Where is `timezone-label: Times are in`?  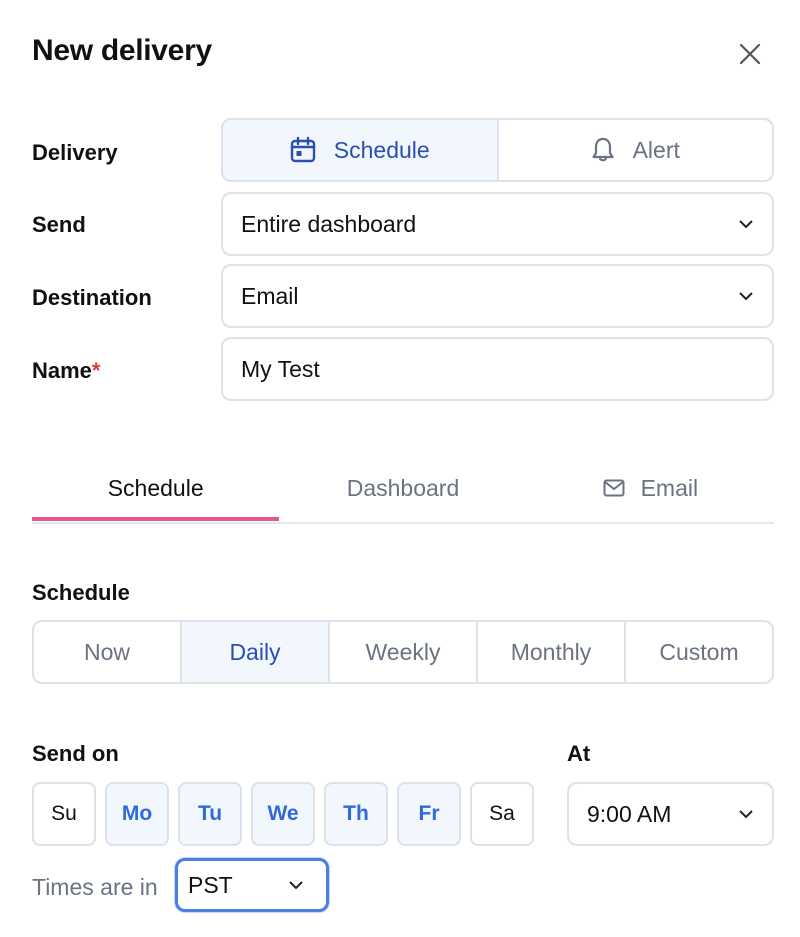
timezone-label: Times are in is located at coordinates (95, 887).